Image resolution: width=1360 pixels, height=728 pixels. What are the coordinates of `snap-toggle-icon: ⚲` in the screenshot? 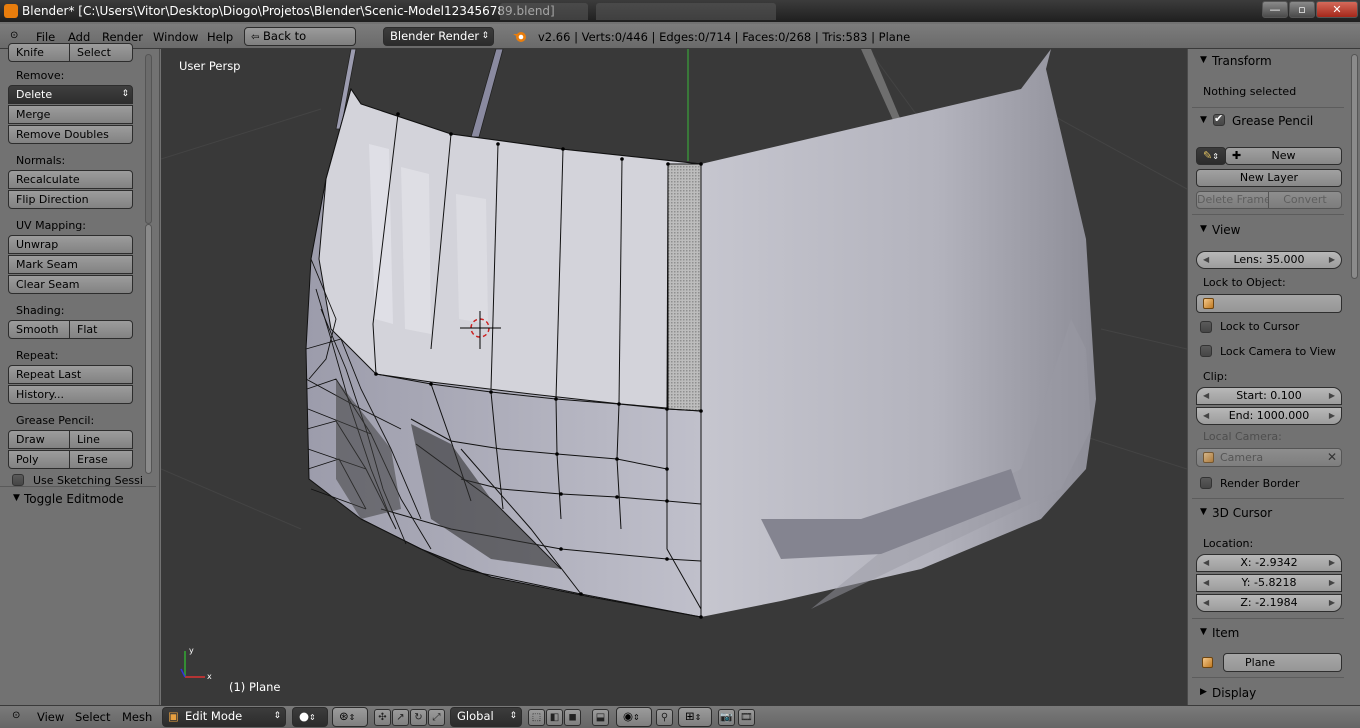 It's located at (664, 717).